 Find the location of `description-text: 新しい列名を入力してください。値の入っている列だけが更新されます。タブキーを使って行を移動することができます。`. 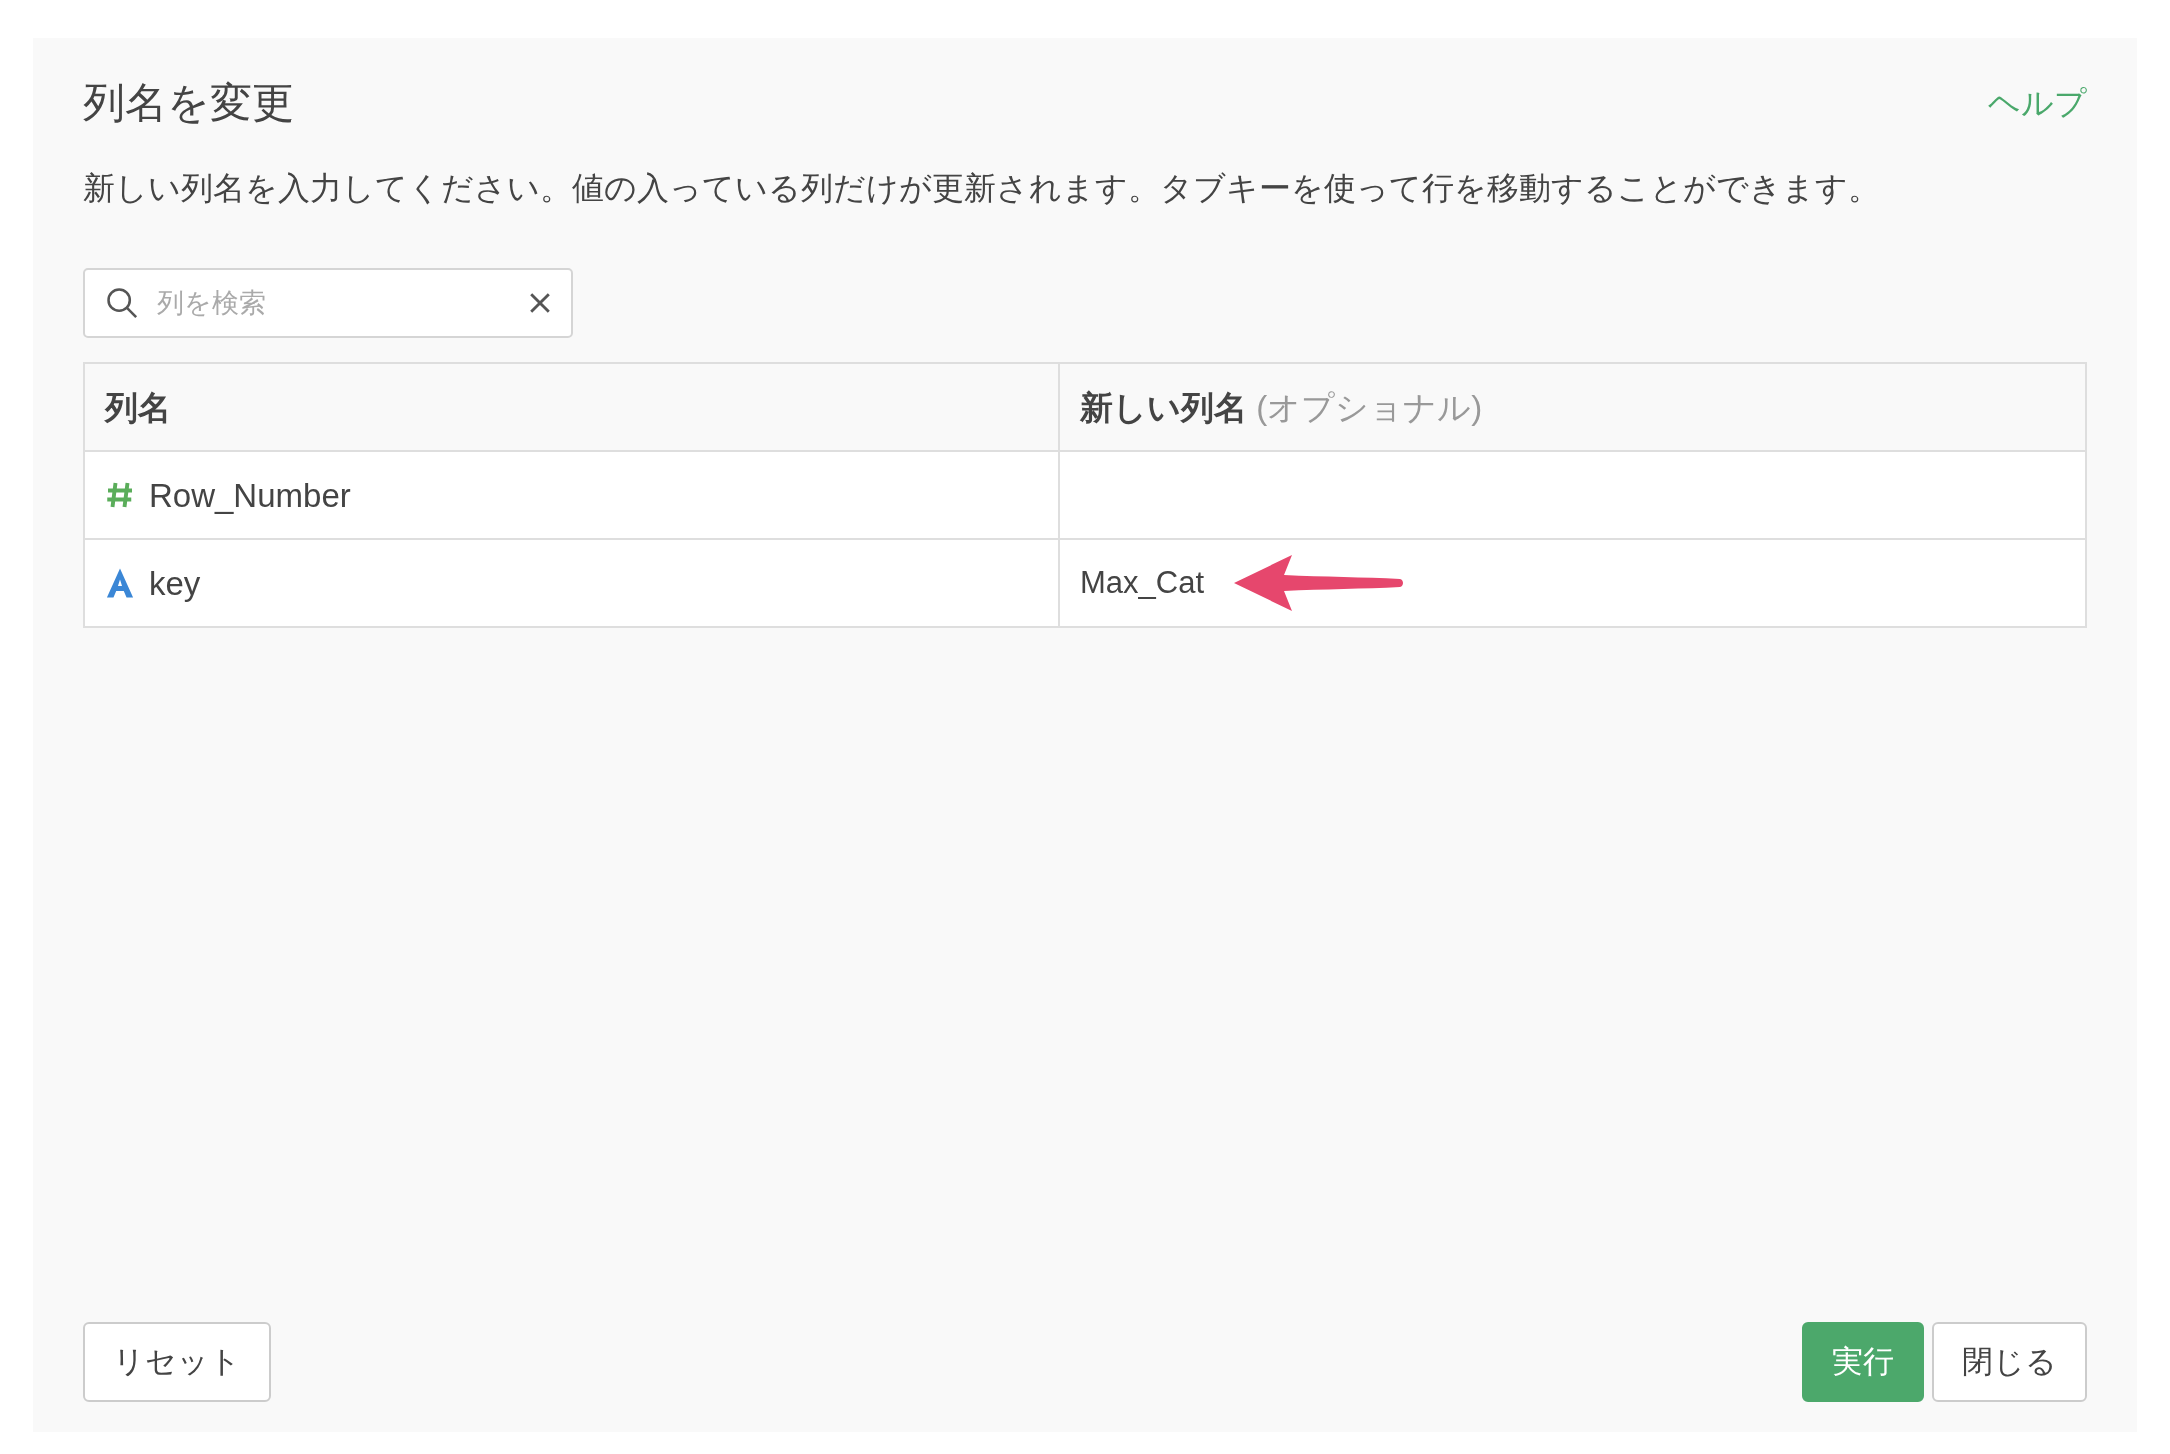

description-text: 新しい列名を入力してください。値の入っている列だけが更新されます。タブキーを使って行を移動することができます。 is located at coordinates (982, 189).